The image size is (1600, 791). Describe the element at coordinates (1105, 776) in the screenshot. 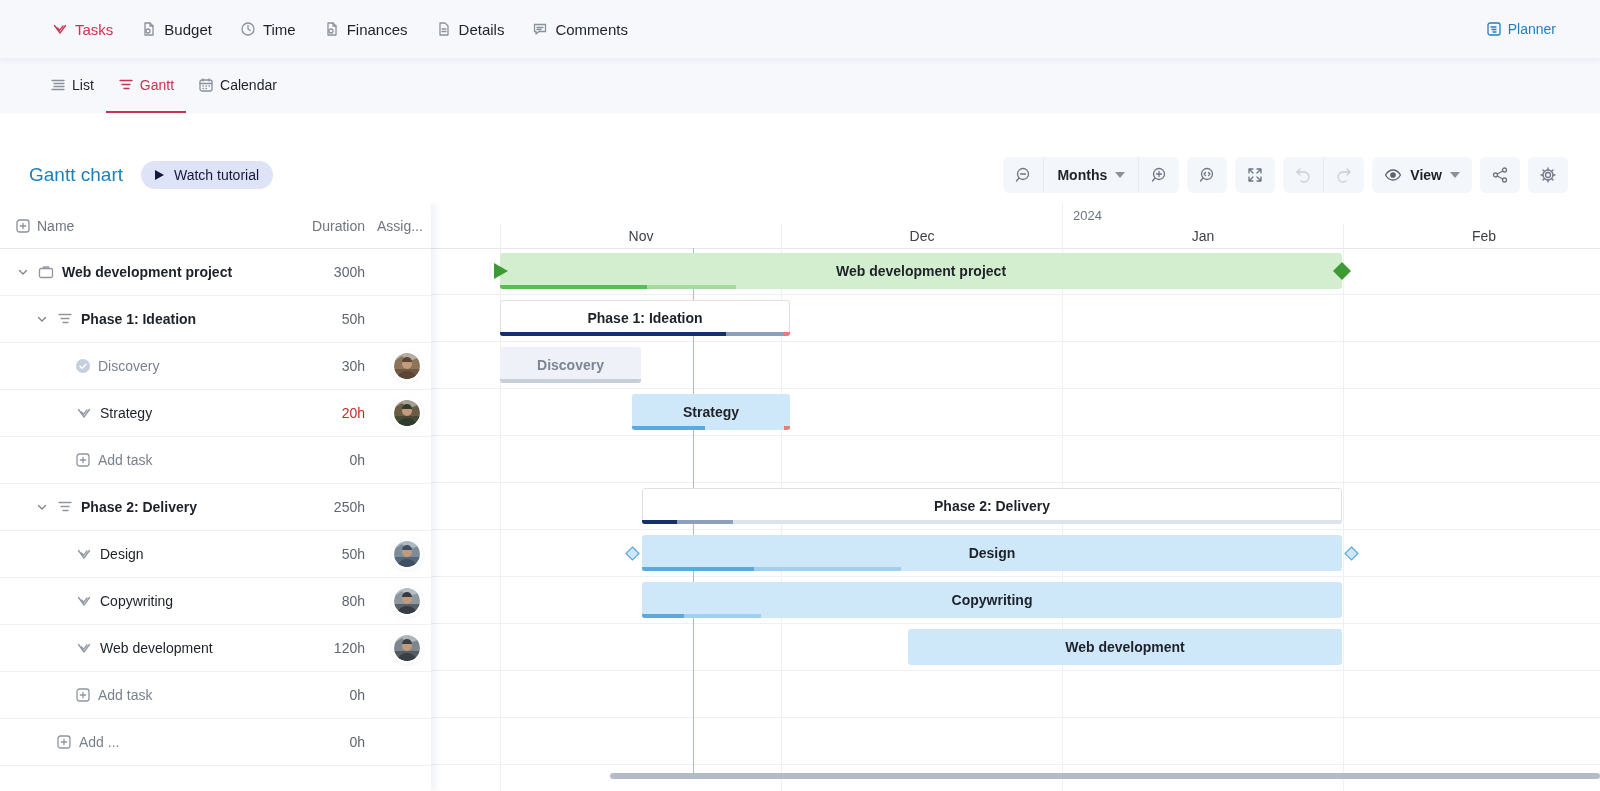

I see `scrollbar` at that location.